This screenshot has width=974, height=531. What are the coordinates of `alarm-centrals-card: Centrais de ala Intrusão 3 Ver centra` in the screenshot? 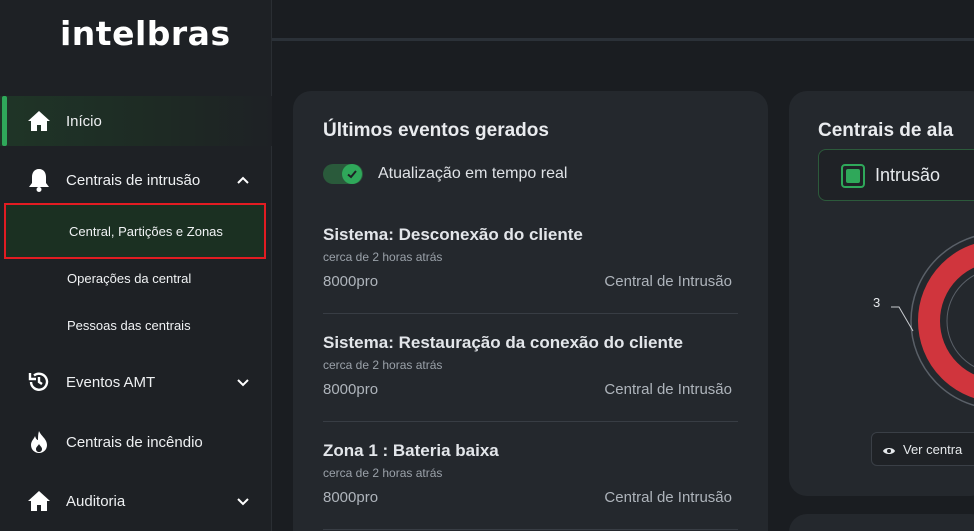 It's located at (881, 293).